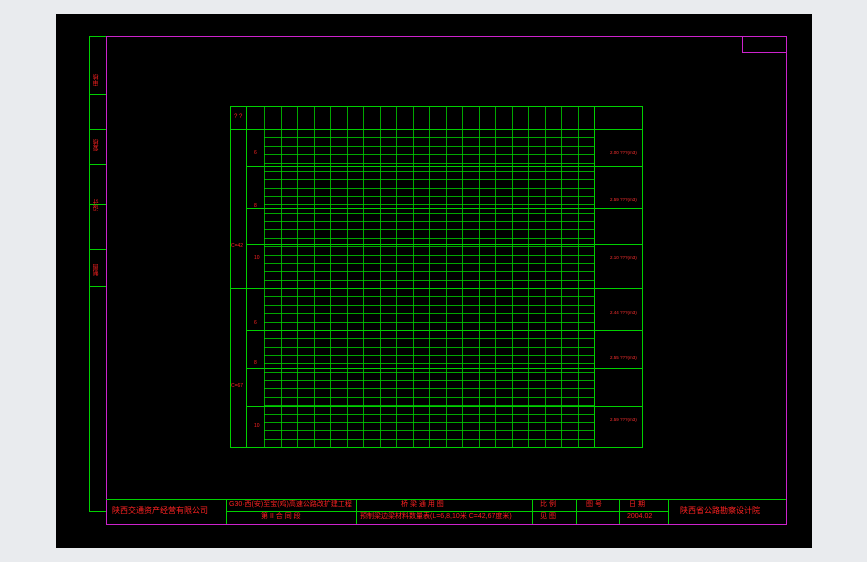  What do you see at coordinates (623, 313) in the screenshot?
I see `side-note: 2.44 ???(m3)` at bounding box center [623, 313].